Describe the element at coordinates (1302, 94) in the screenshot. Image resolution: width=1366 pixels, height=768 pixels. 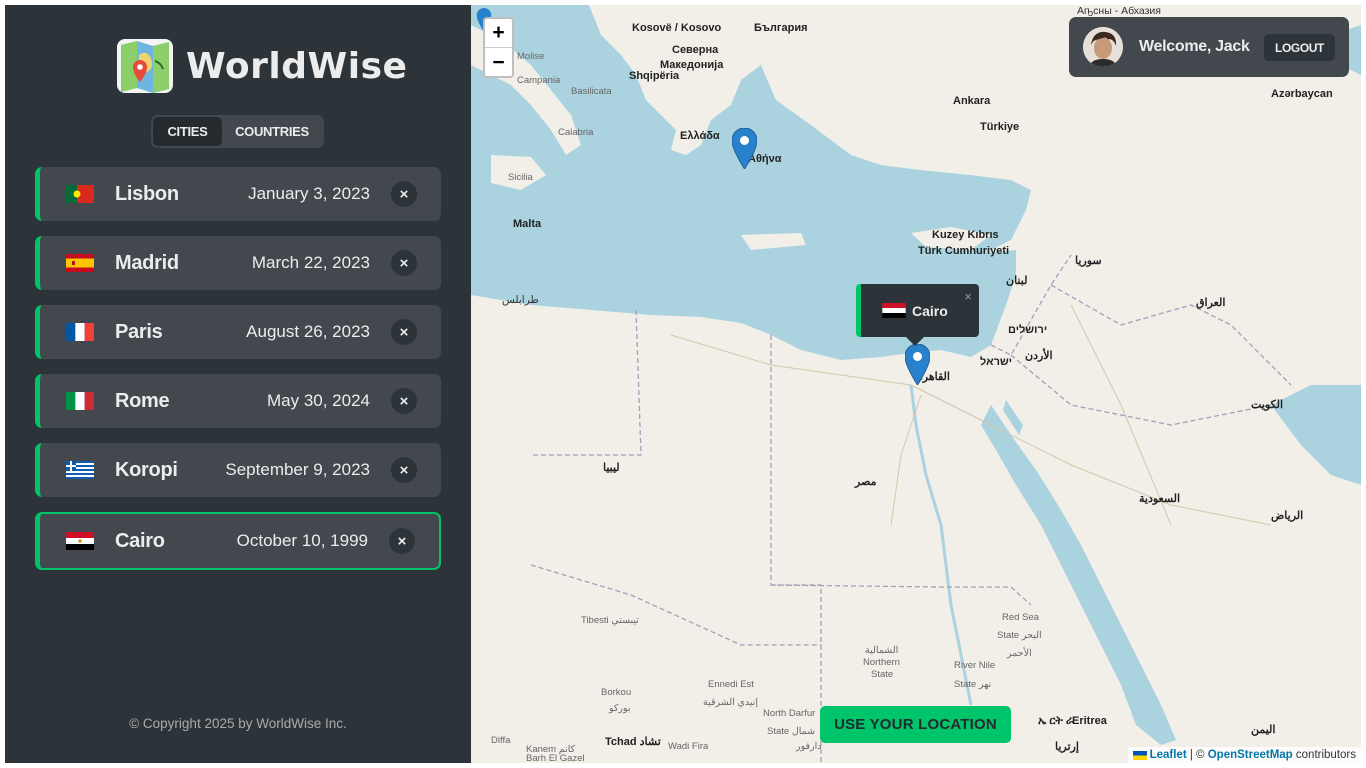
I see `map-label: Azərbaycan` at that location.